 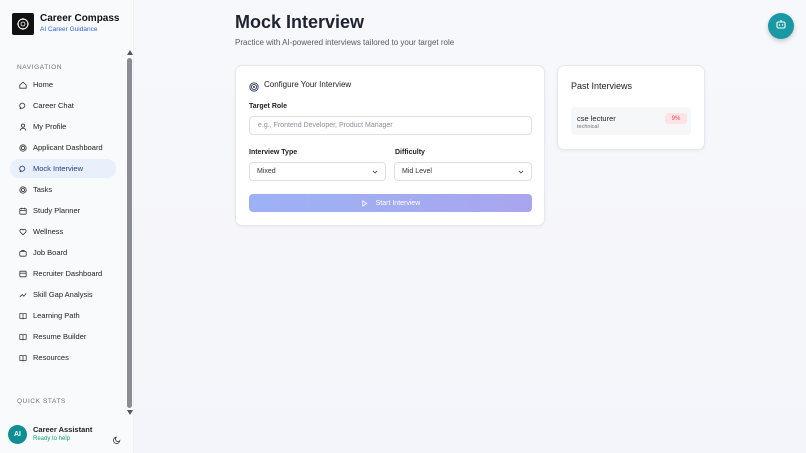 What do you see at coordinates (364, 203) in the screenshot?
I see `play-icon` at bounding box center [364, 203].